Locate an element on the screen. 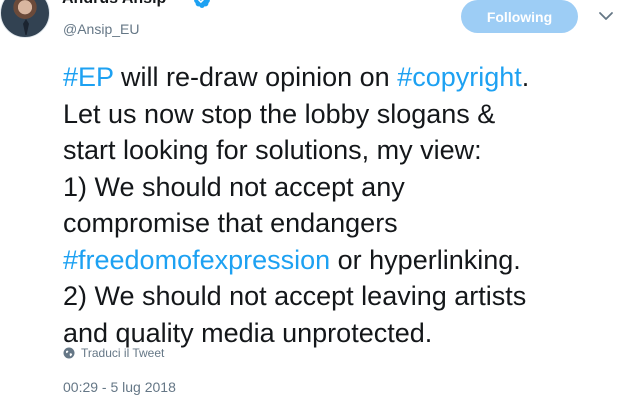 The image size is (632, 400). author-display-name: Andrus Ansip is located at coordinates (114, 4).